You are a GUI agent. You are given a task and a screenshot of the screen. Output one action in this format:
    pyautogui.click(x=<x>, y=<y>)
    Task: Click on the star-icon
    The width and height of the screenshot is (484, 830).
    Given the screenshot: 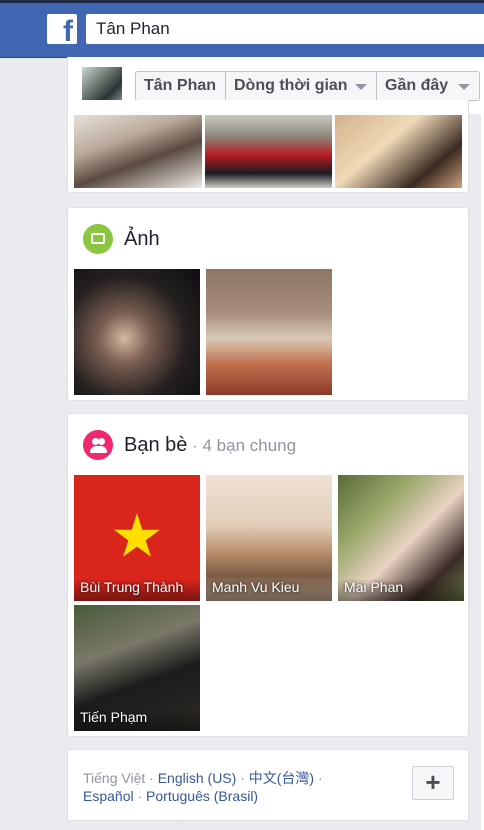 What is the action you would take?
    pyautogui.click(x=137, y=535)
    